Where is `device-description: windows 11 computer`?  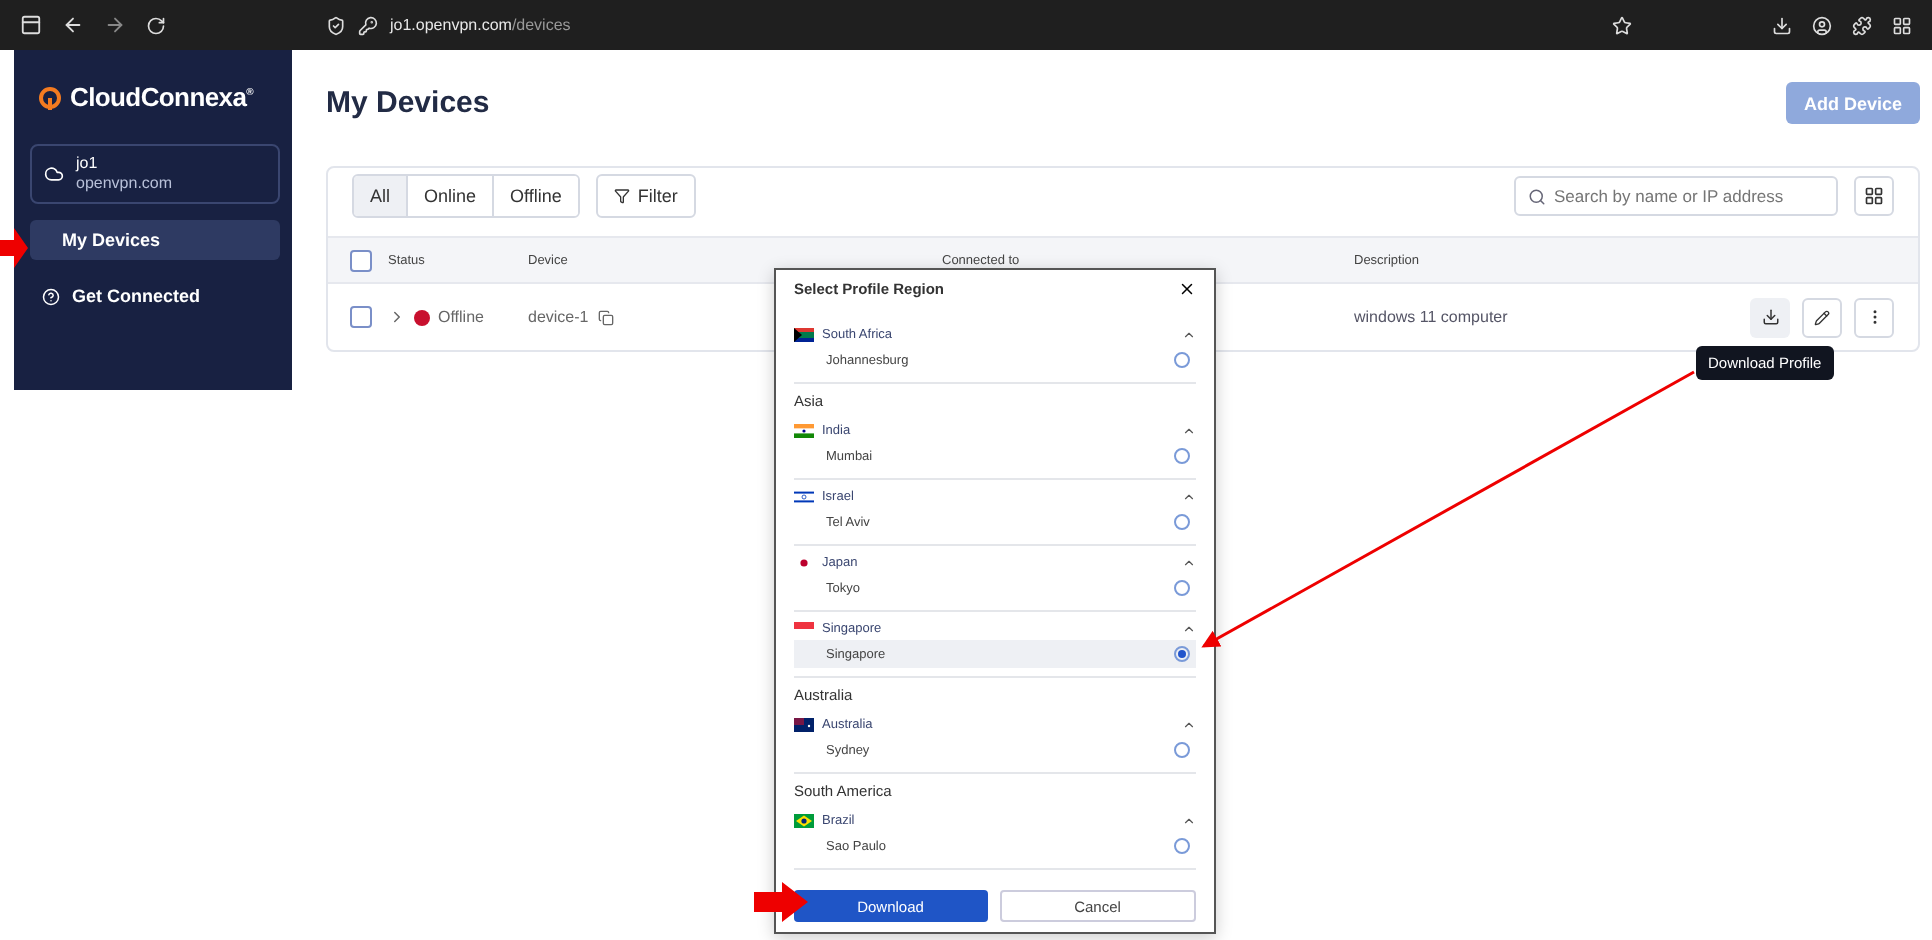
device-description: windows 11 computer is located at coordinates (1432, 317).